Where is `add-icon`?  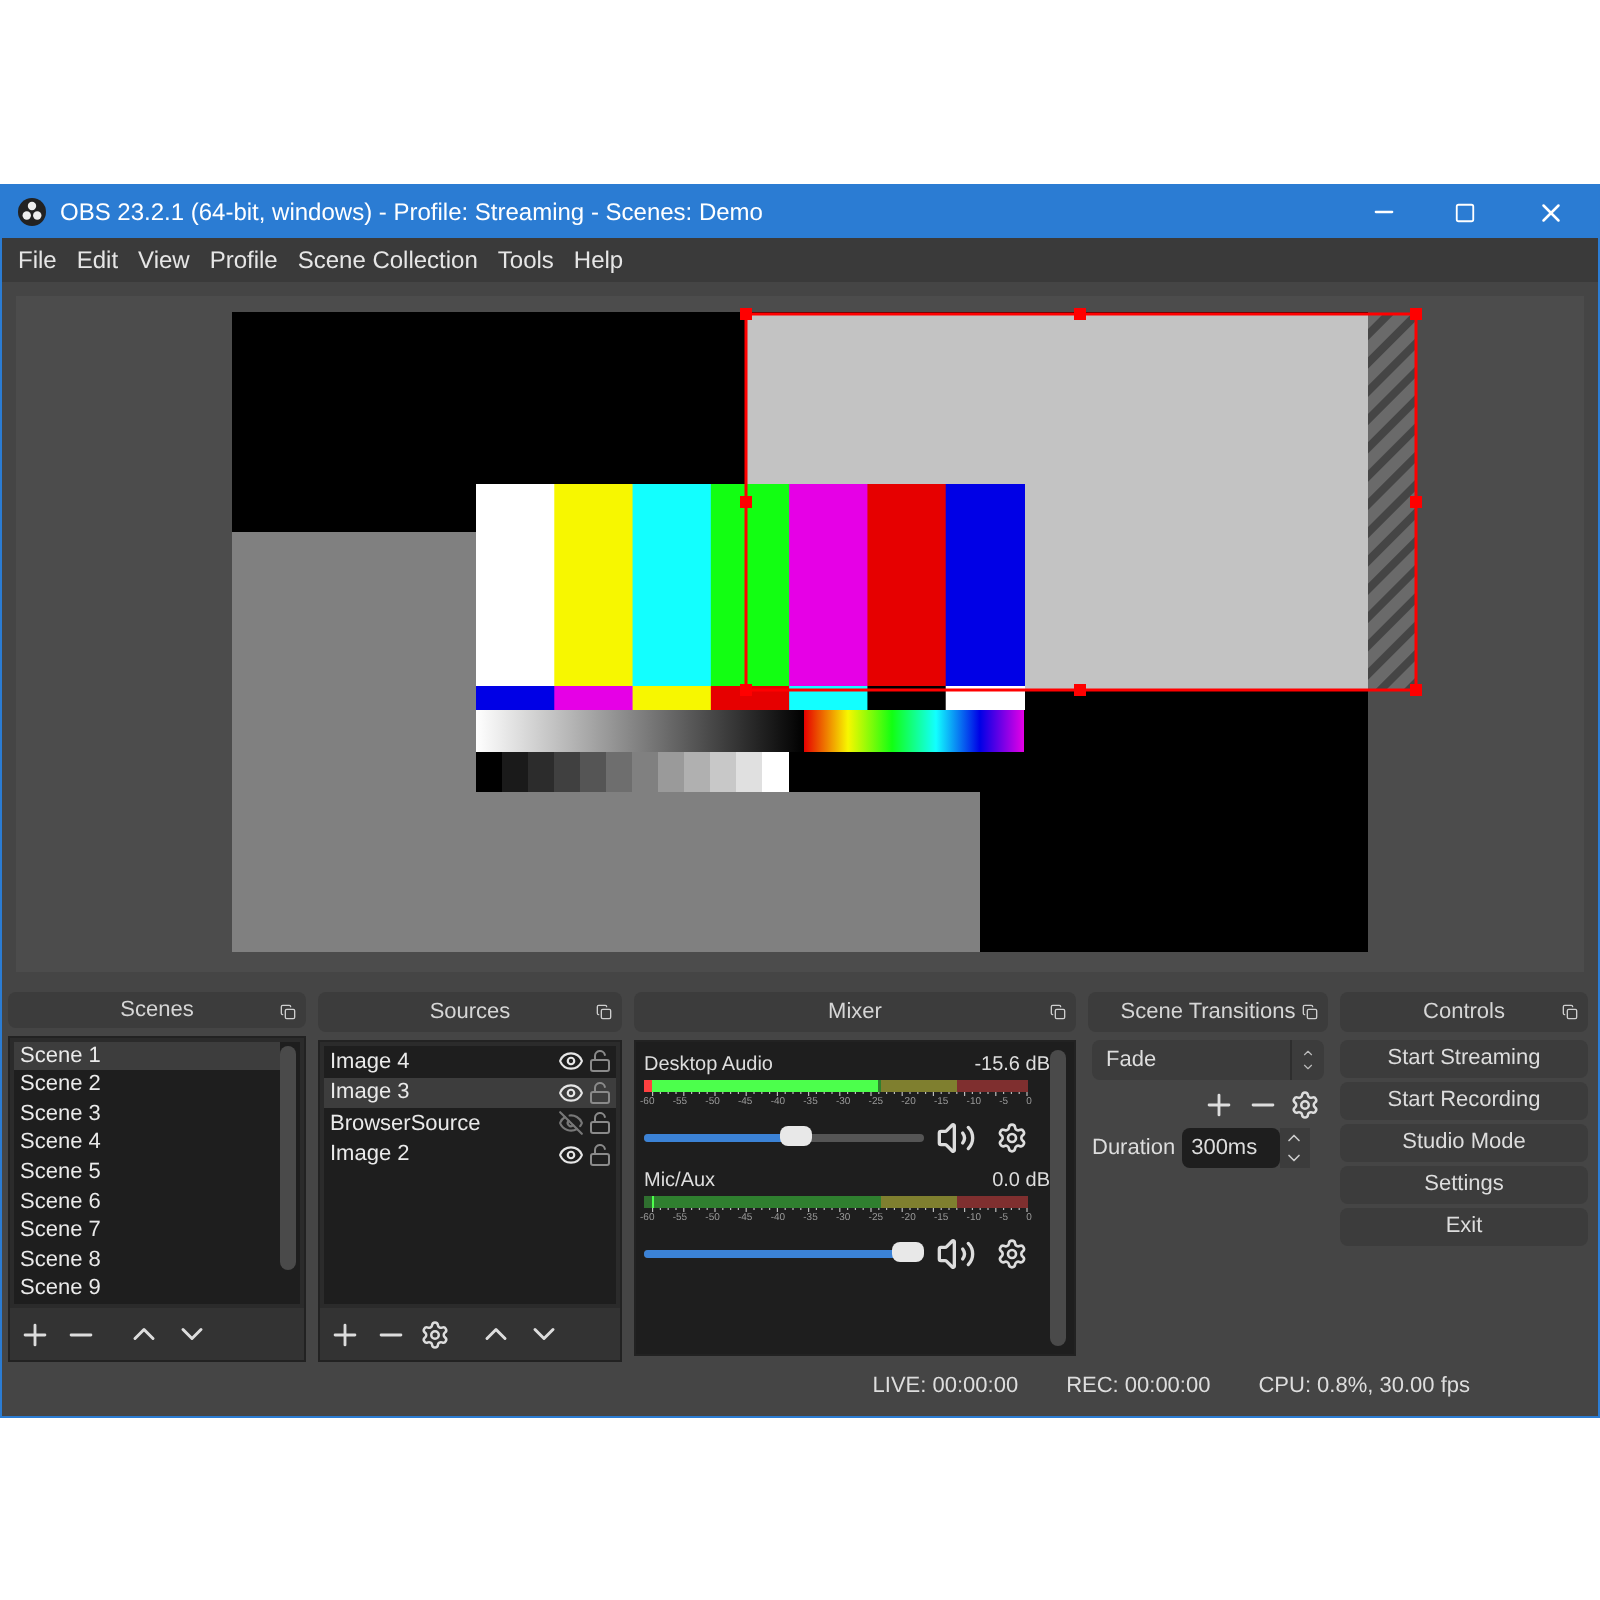
add-icon is located at coordinates (1219, 1105).